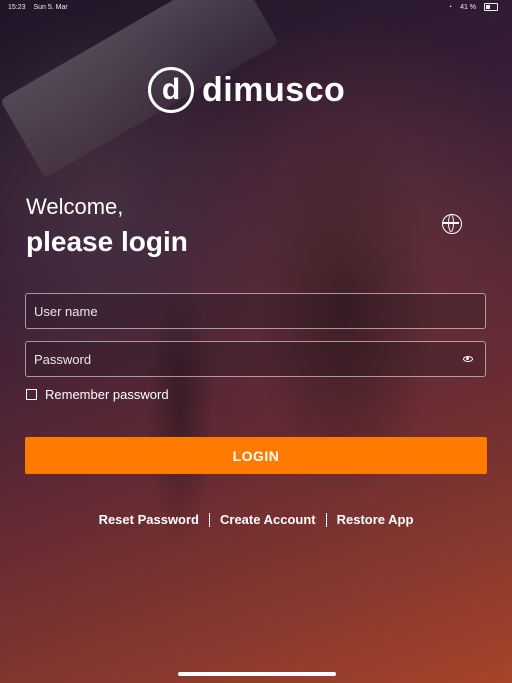 This screenshot has width=512, height=683. I want to click on login-button: LOGIN, so click(256, 455).